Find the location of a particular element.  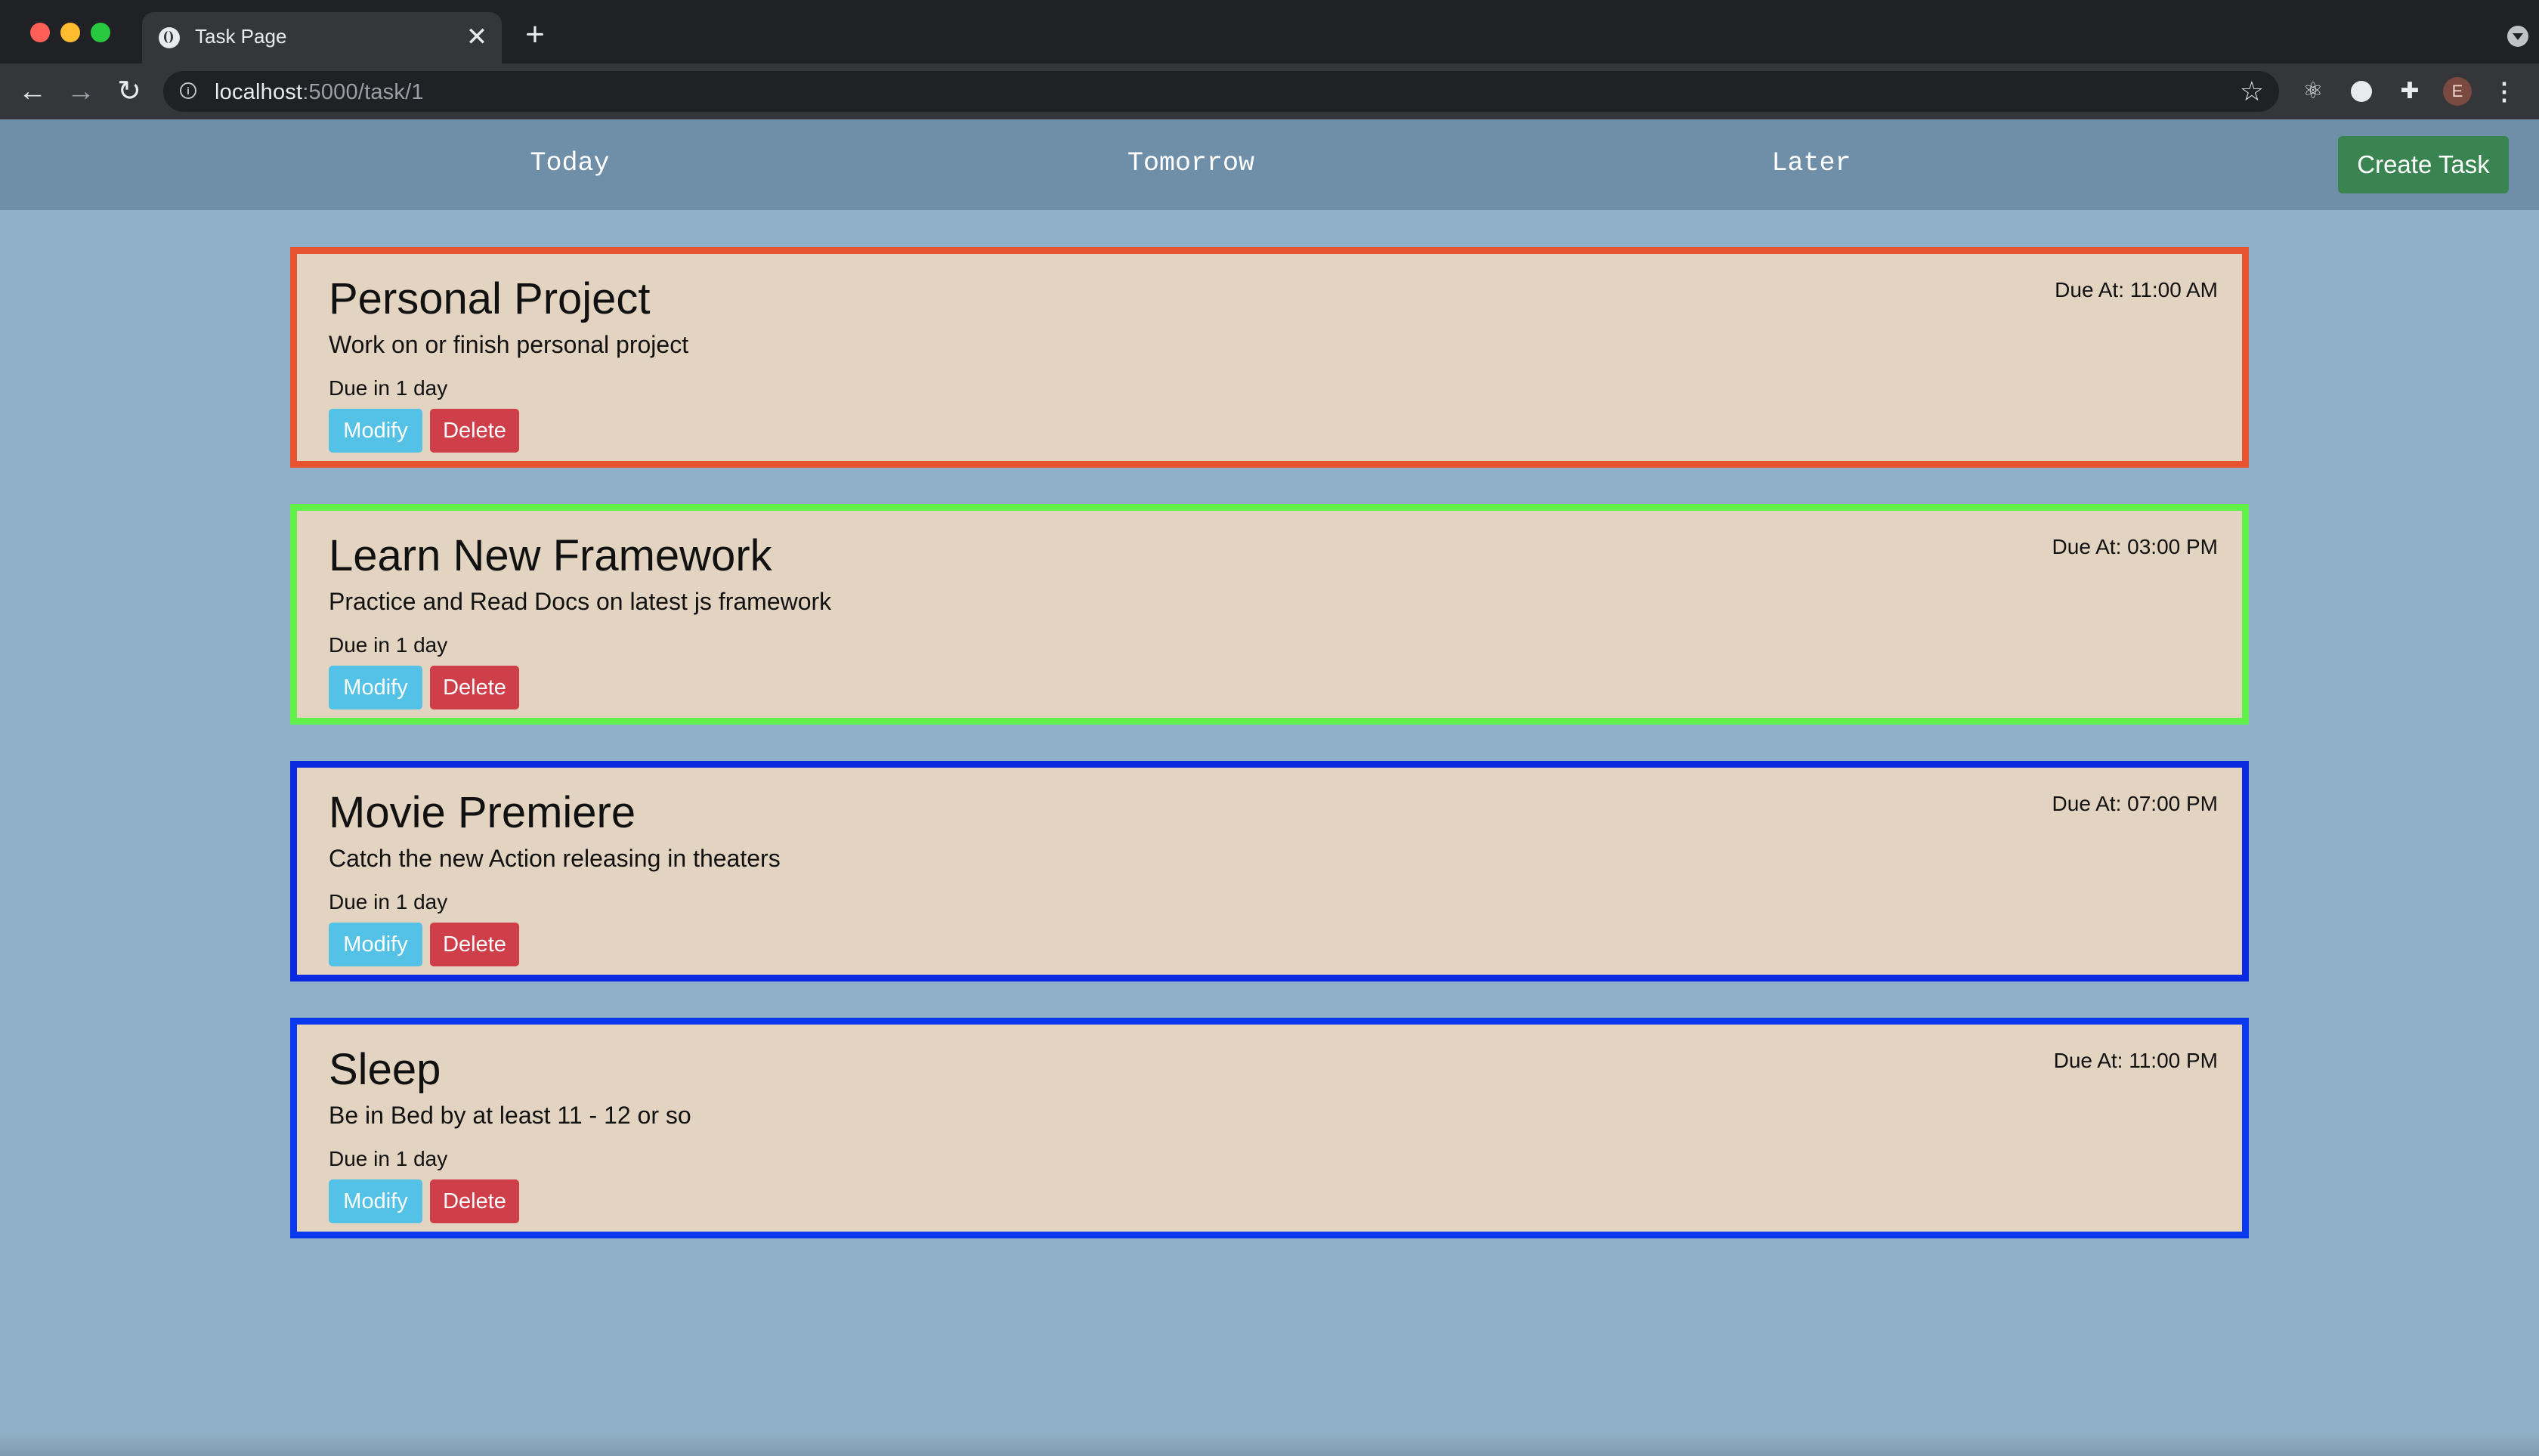

info-icon: i is located at coordinates (188, 90).